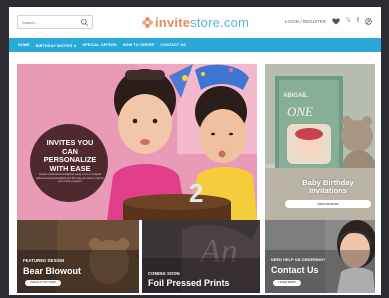 Image resolution: width=389 pixels, height=298 pixels. I want to click on flower-logo-icon, so click(147, 22).